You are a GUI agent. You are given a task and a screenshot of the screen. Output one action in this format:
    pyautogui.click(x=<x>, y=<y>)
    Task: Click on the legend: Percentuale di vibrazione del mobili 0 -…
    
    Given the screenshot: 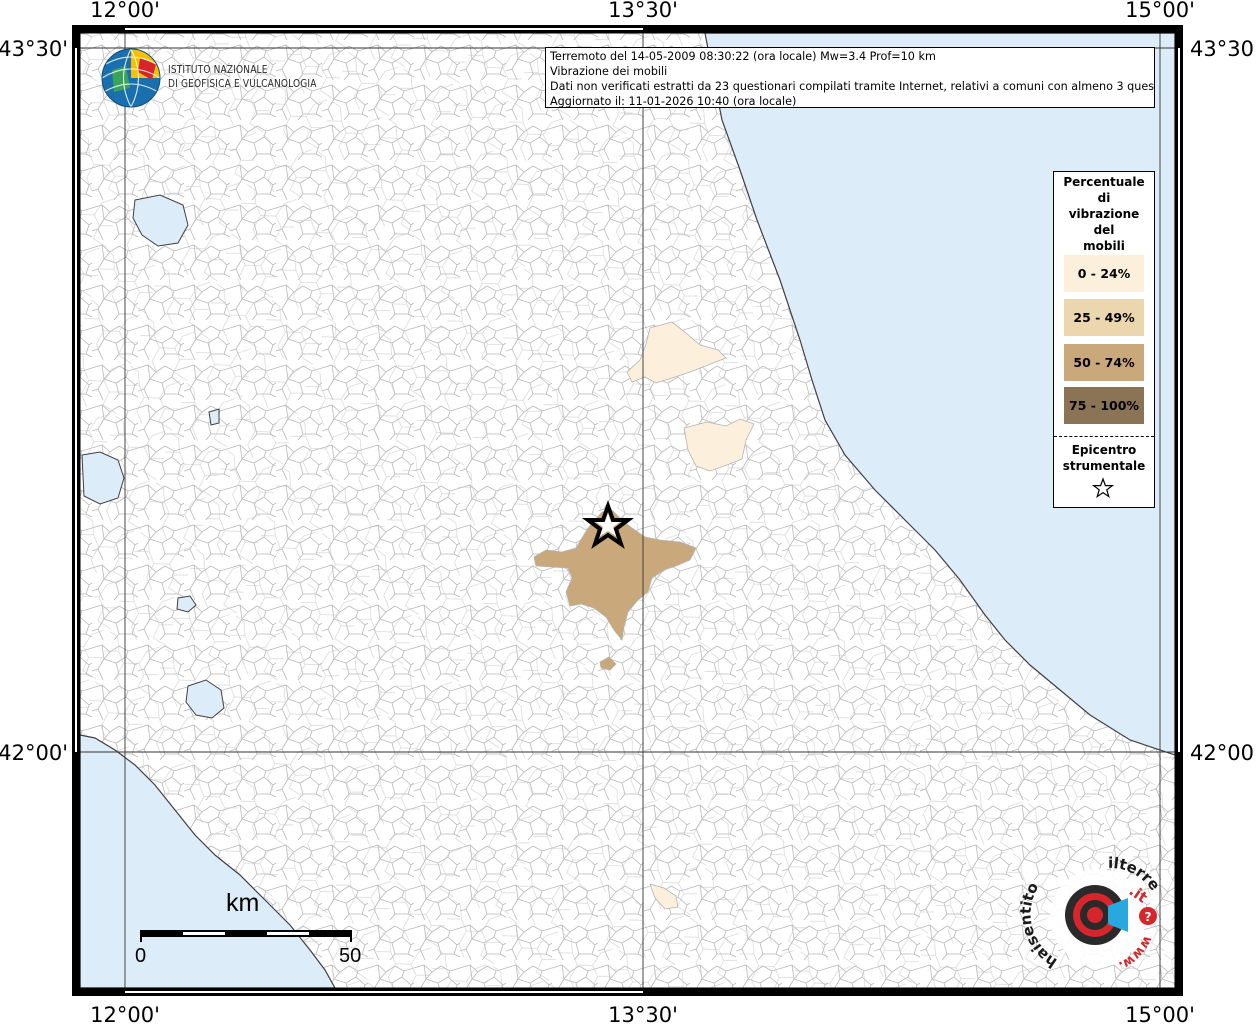 What is the action you would take?
    pyautogui.click(x=1104, y=339)
    